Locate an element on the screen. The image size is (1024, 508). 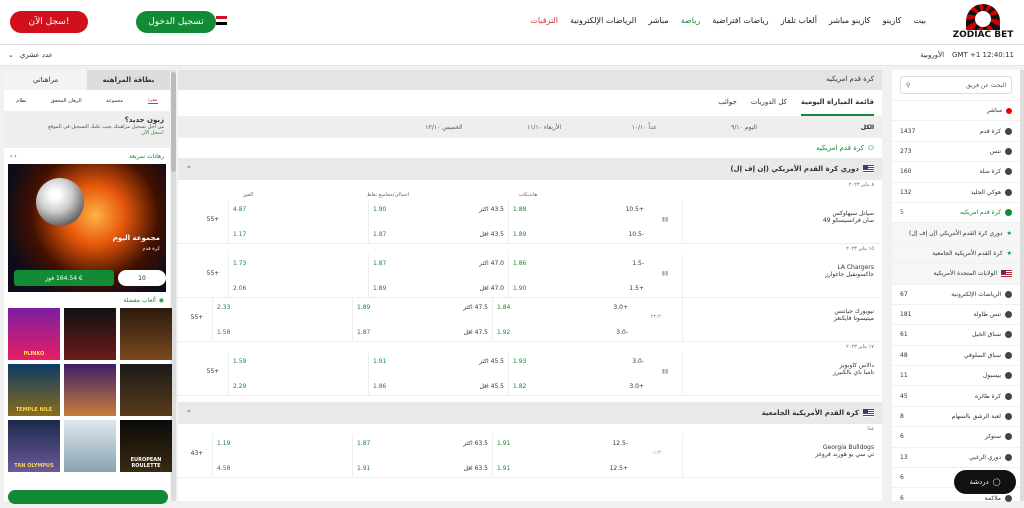
odd-button: +1.5 1.90 is located at coordinates (578, 288).